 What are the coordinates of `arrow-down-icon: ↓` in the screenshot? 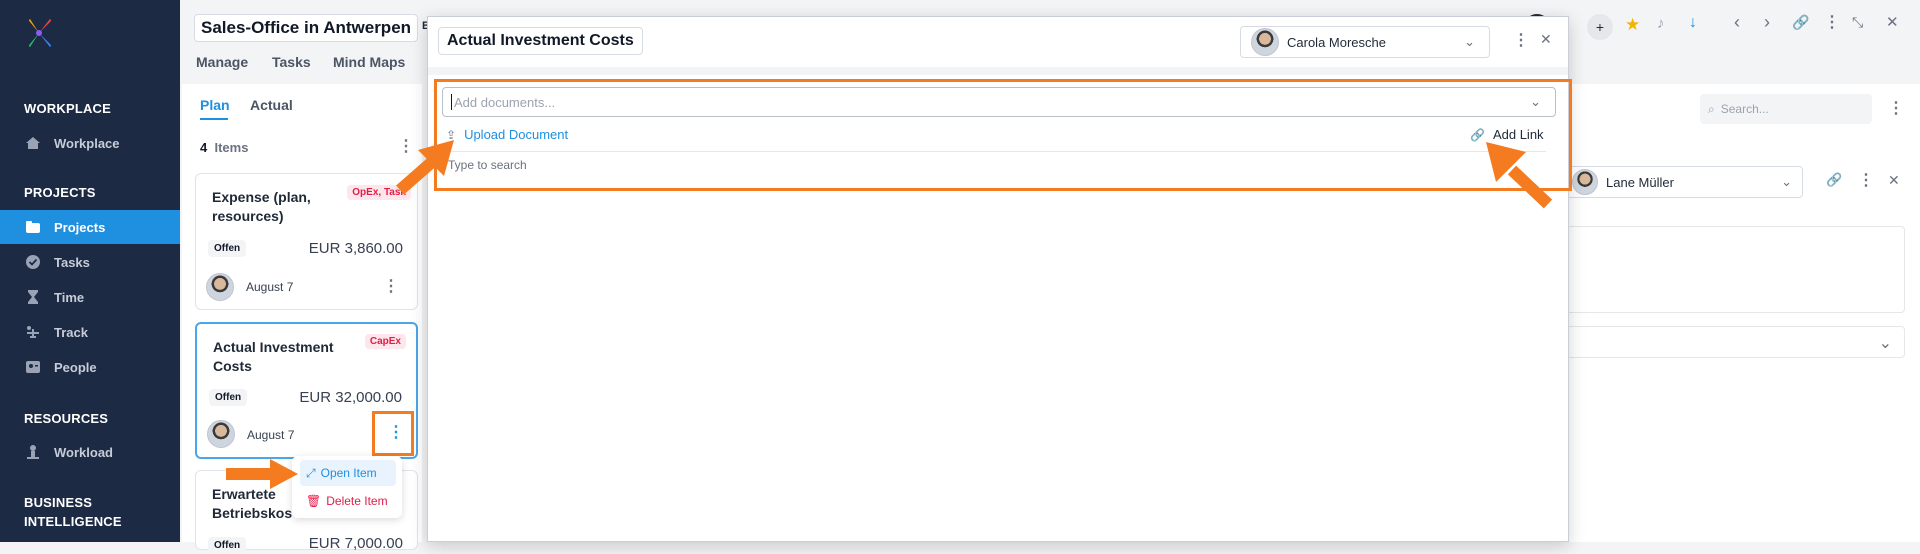 It's located at (1693, 23).